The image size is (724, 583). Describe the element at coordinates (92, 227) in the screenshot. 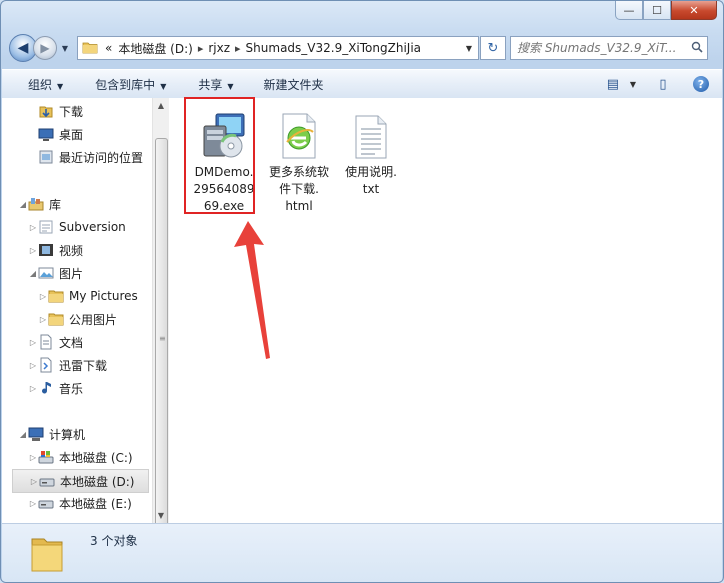

I see `sidebar-item-label: Subversion` at that location.